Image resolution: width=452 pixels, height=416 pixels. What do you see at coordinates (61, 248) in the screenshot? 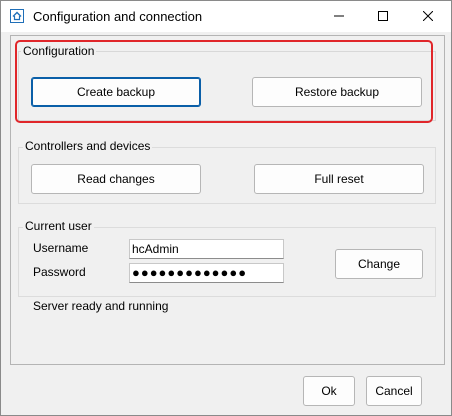
I see `username-label: Username` at bounding box center [61, 248].